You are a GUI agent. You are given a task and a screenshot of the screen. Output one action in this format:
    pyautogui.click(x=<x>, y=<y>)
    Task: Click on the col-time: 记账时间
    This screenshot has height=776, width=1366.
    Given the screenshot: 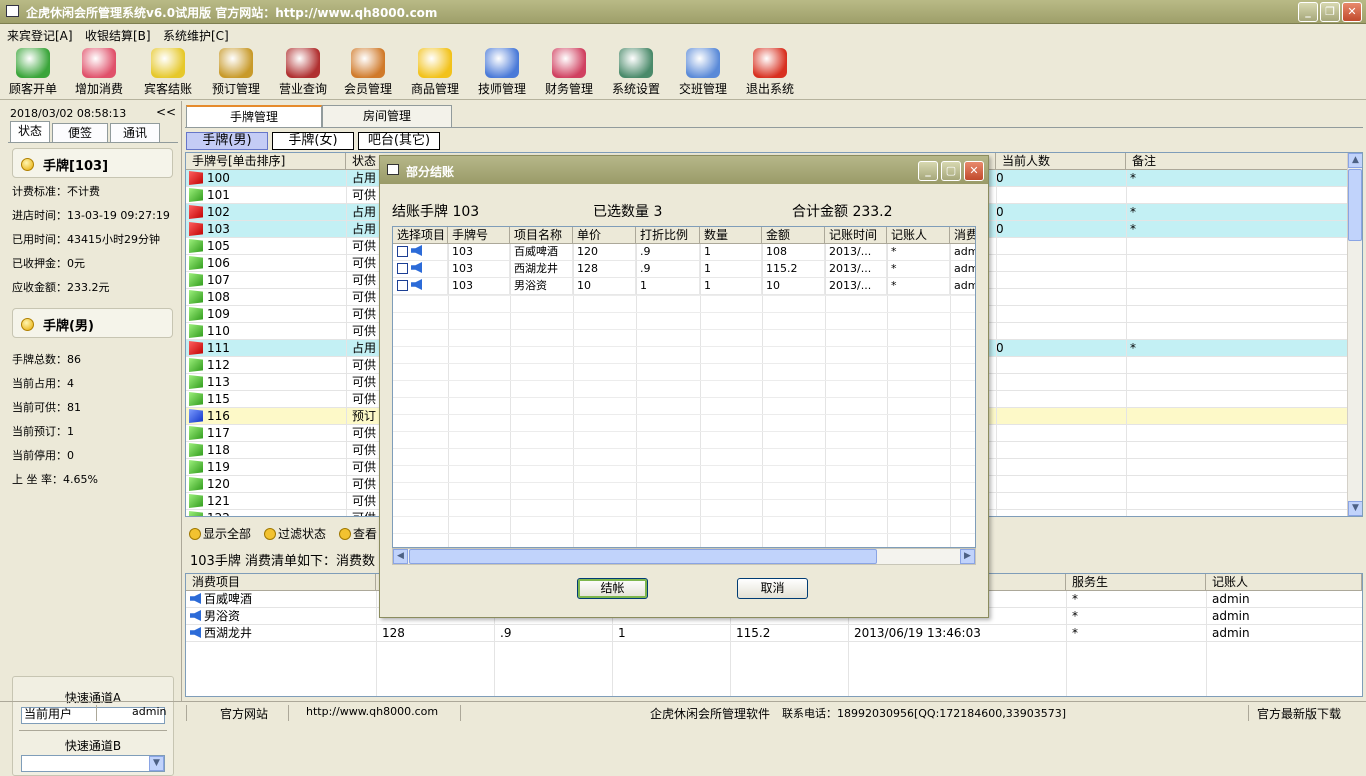 What is the action you would take?
    pyautogui.click(x=856, y=235)
    